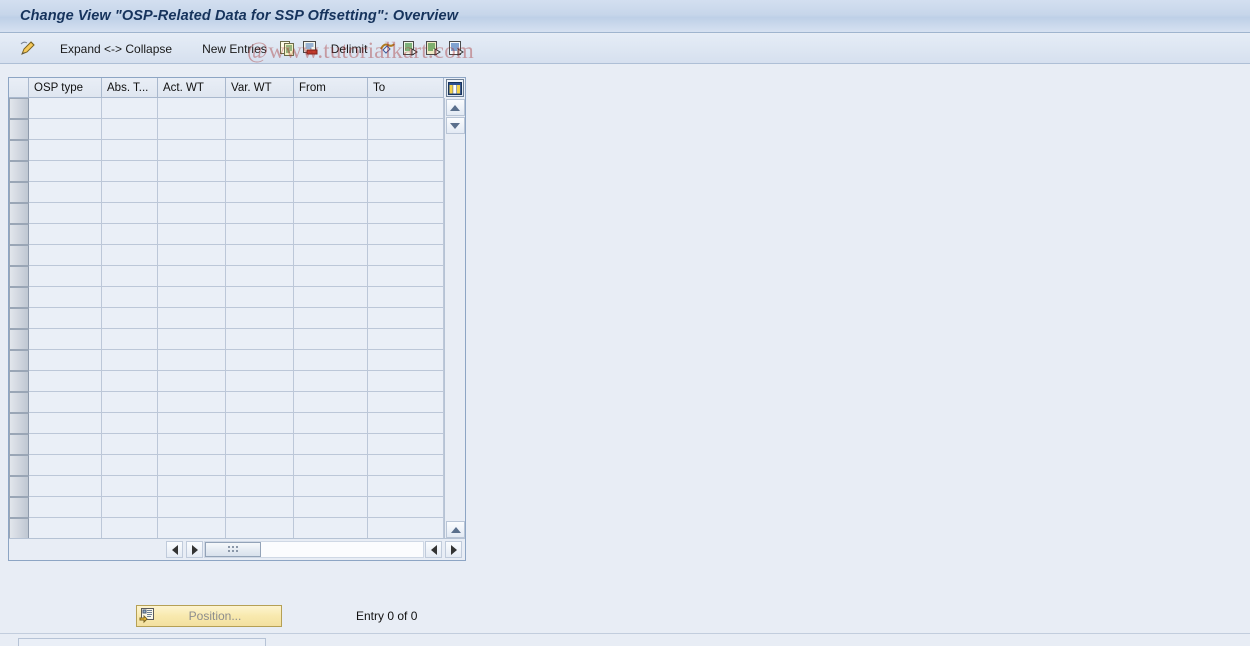 The image size is (1250, 646). I want to click on scroll-right-icon, so click(194, 549).